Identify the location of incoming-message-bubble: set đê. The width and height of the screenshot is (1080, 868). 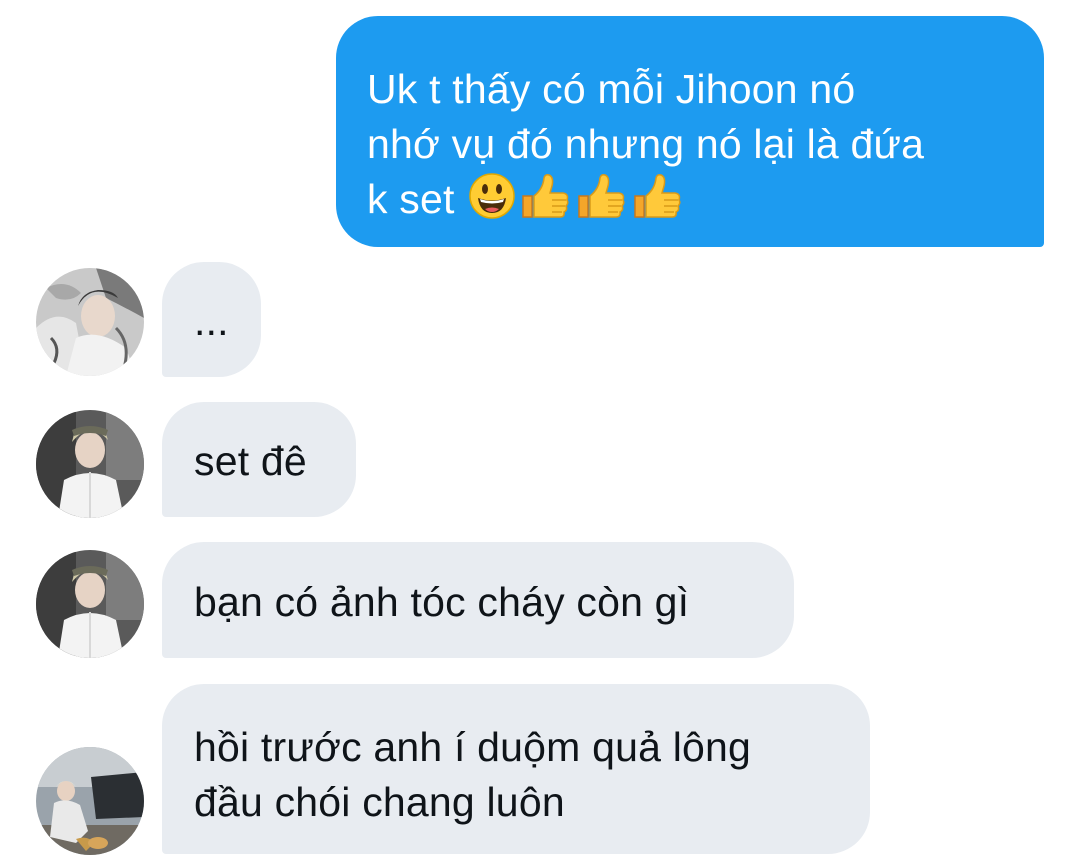
(259, 459).